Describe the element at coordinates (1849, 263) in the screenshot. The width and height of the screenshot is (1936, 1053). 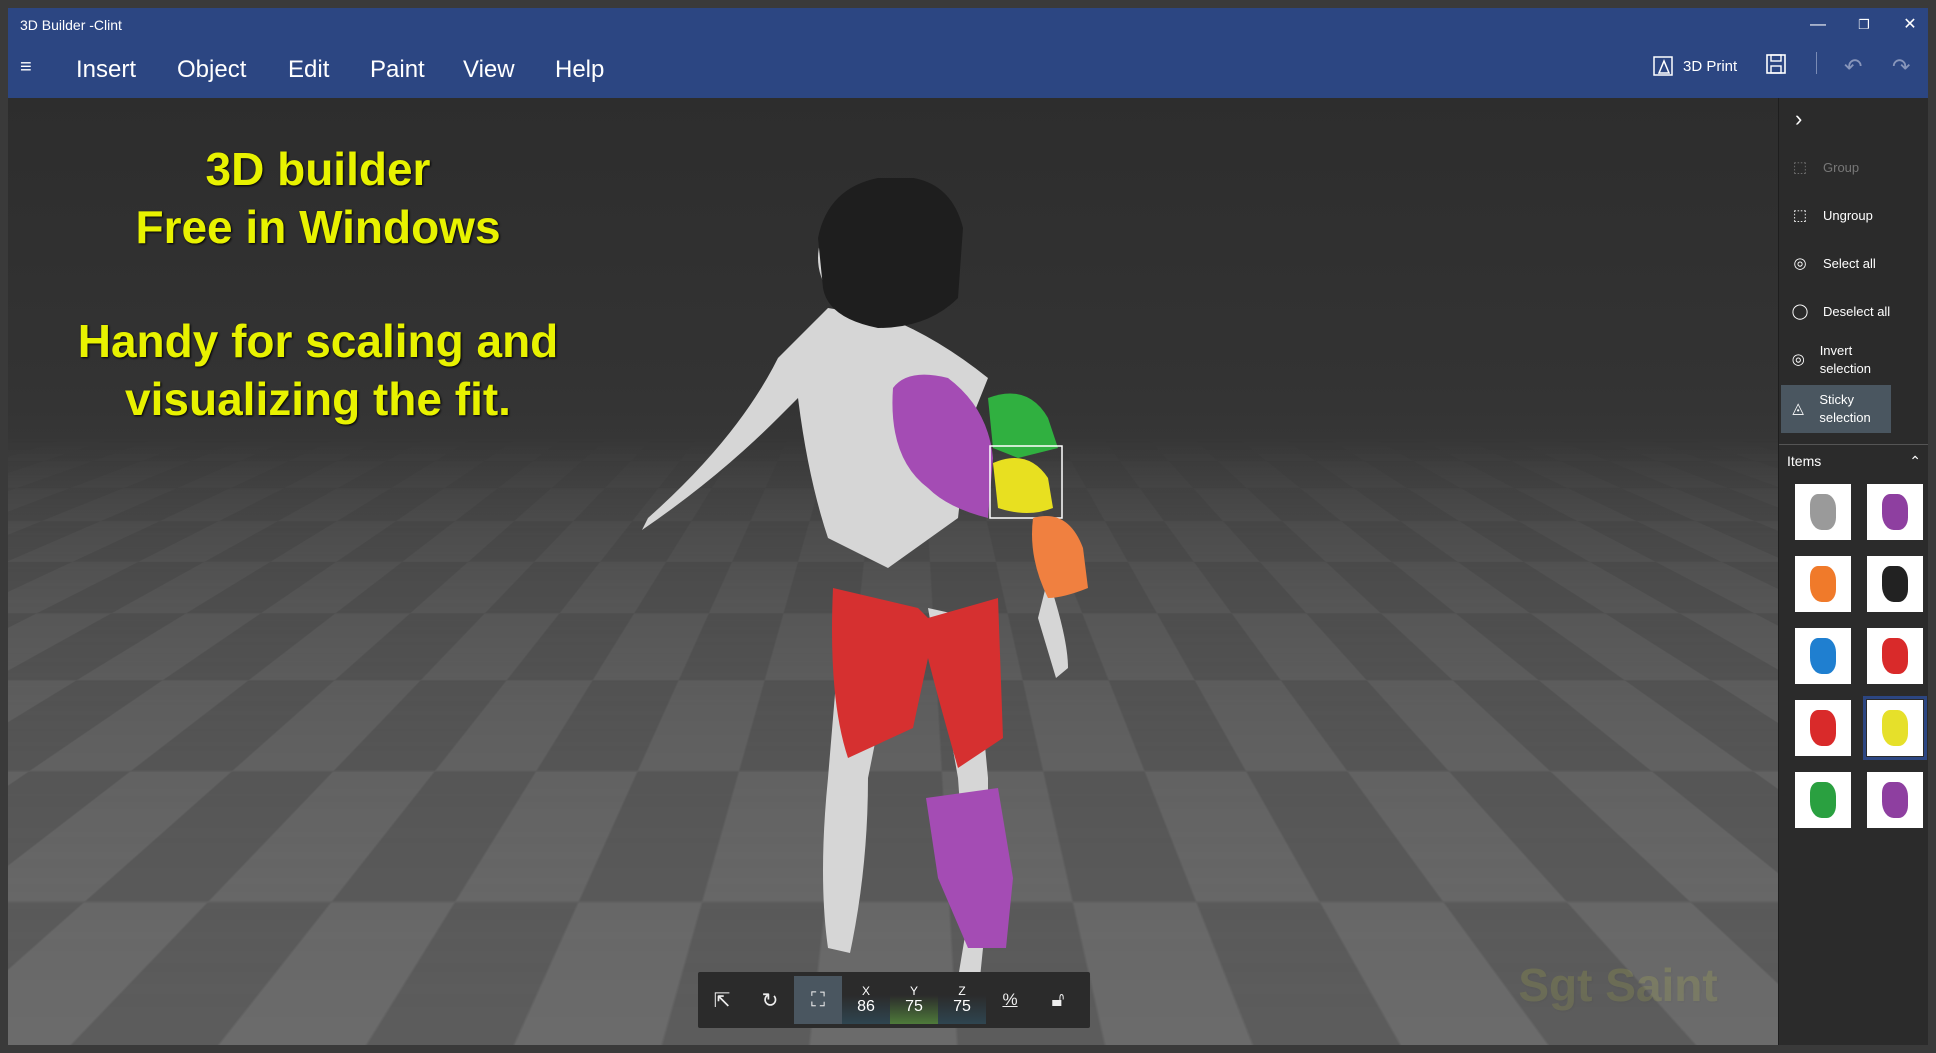
I see `select-all-label: Select all` at that location.